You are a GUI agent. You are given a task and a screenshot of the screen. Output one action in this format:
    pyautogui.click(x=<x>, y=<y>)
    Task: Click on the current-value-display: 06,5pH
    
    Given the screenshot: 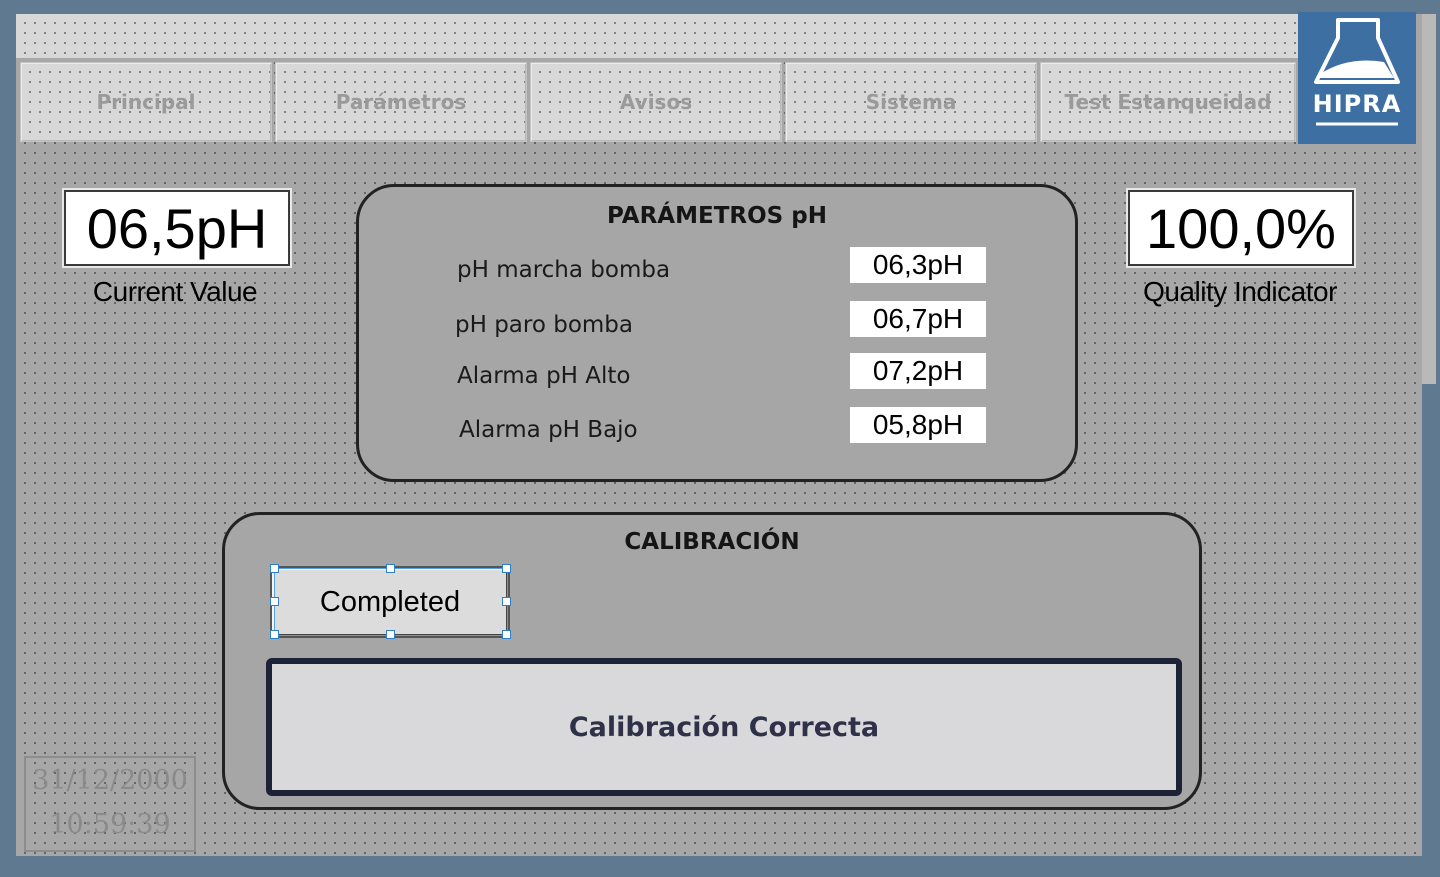 What is the action you would take?
    pyautogui.click(x=177, y=228)
    